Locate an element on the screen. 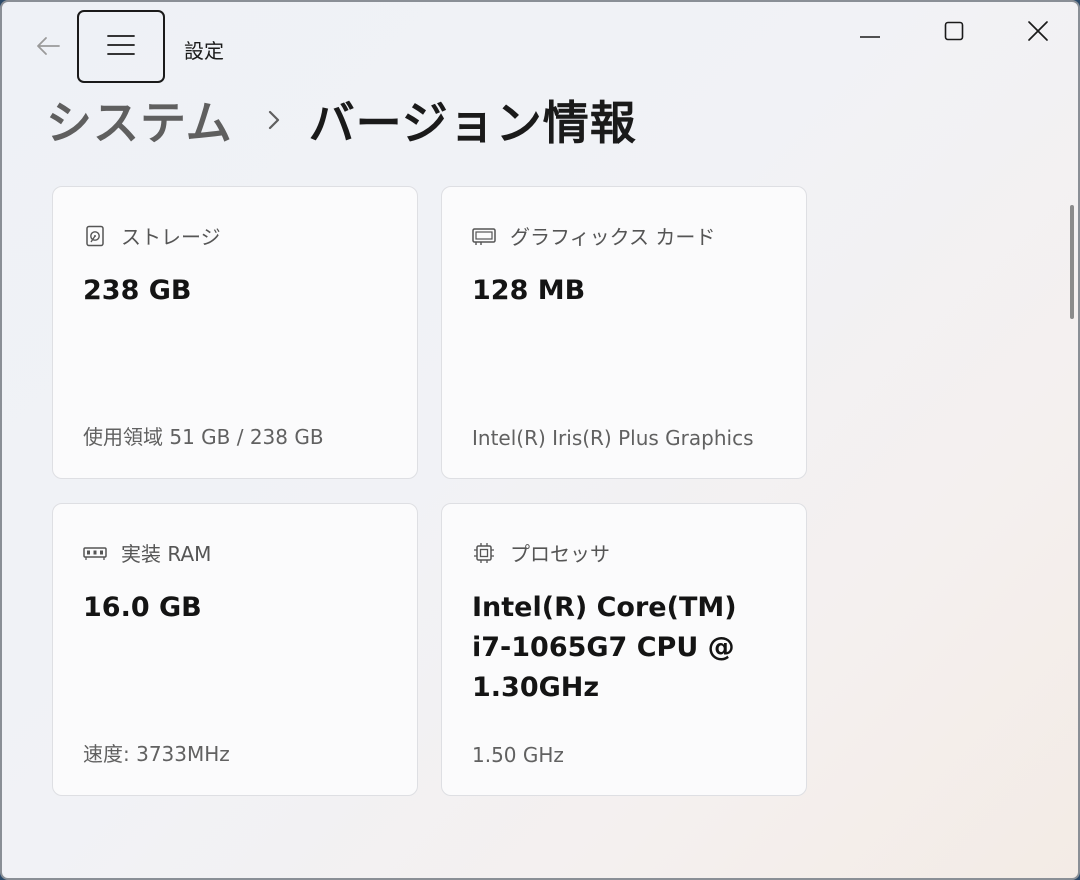 The image size is (1080, 880). close-icon is located at coordinates (1038, 33).